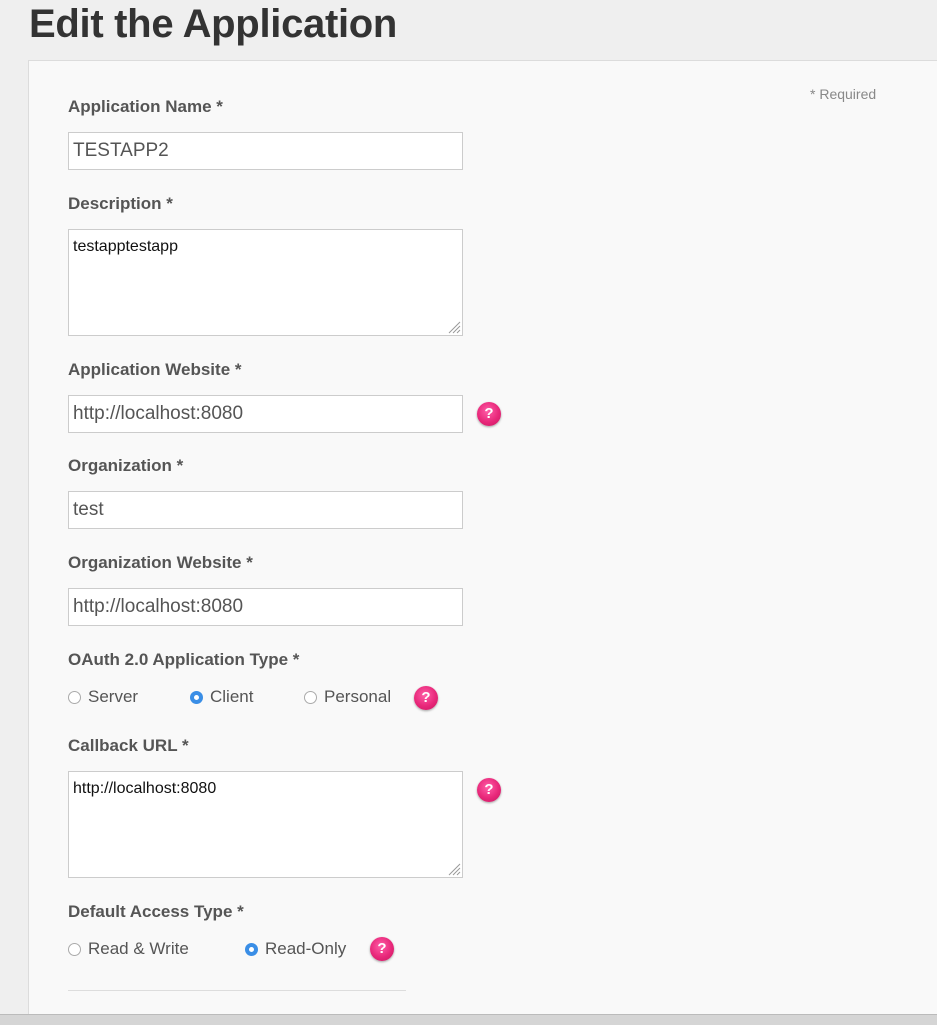  I want to click on access-type-read-write-option: Read & Write, so click(128, 949).